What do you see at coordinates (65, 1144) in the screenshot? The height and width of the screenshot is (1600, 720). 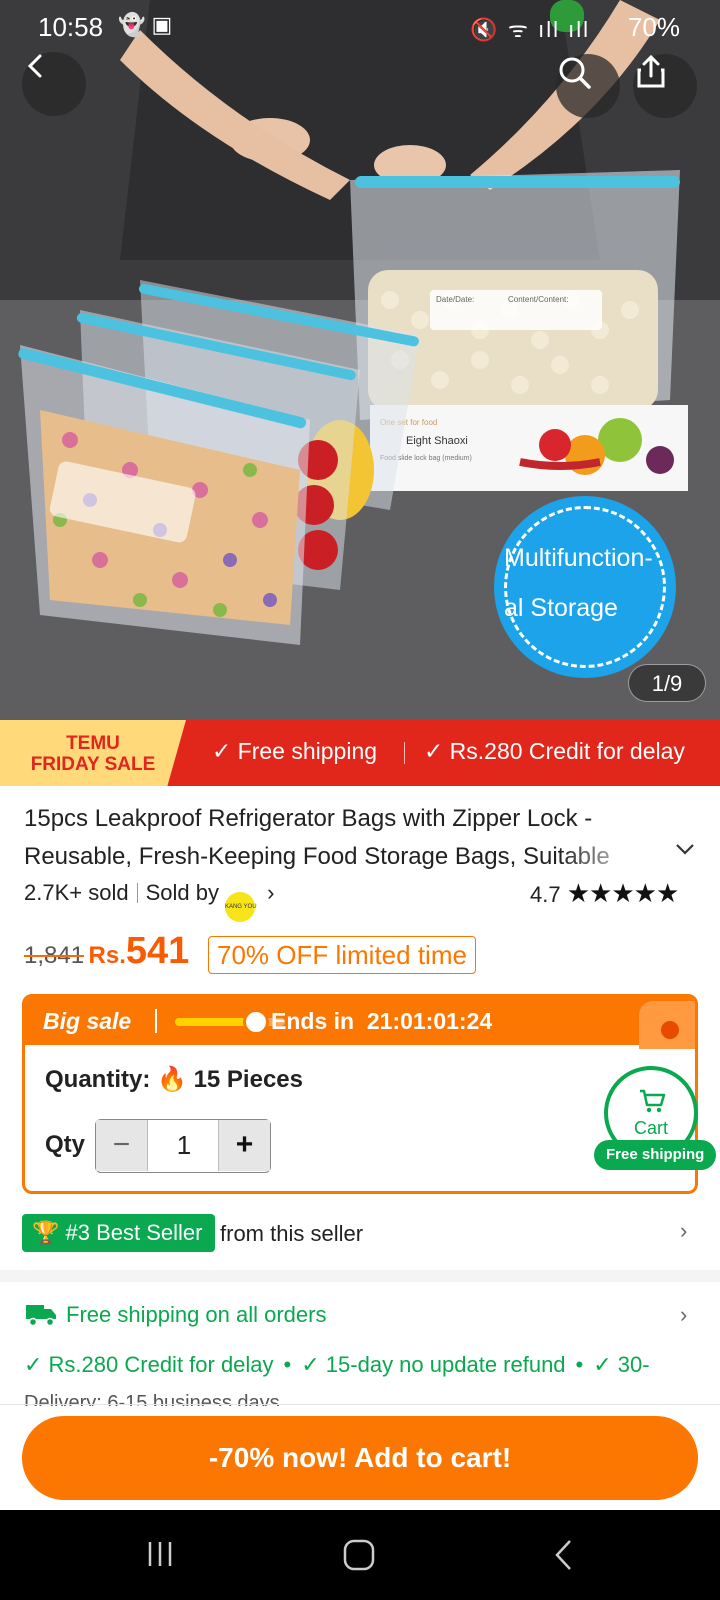 I see `qty-label: Qty` at bounding box center [65, 1144].